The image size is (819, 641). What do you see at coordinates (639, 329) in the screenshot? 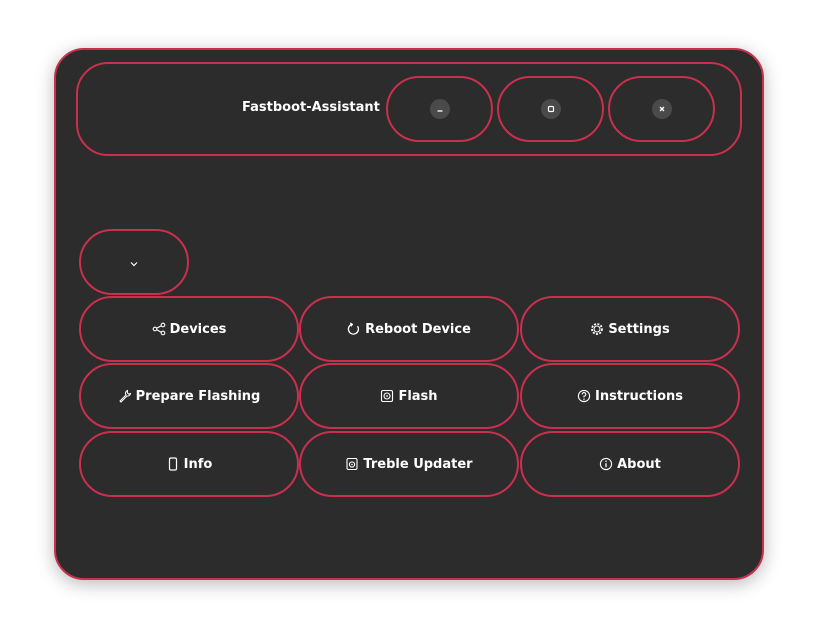
I see `settings-label: Settings` at bounding box center [639, 329].